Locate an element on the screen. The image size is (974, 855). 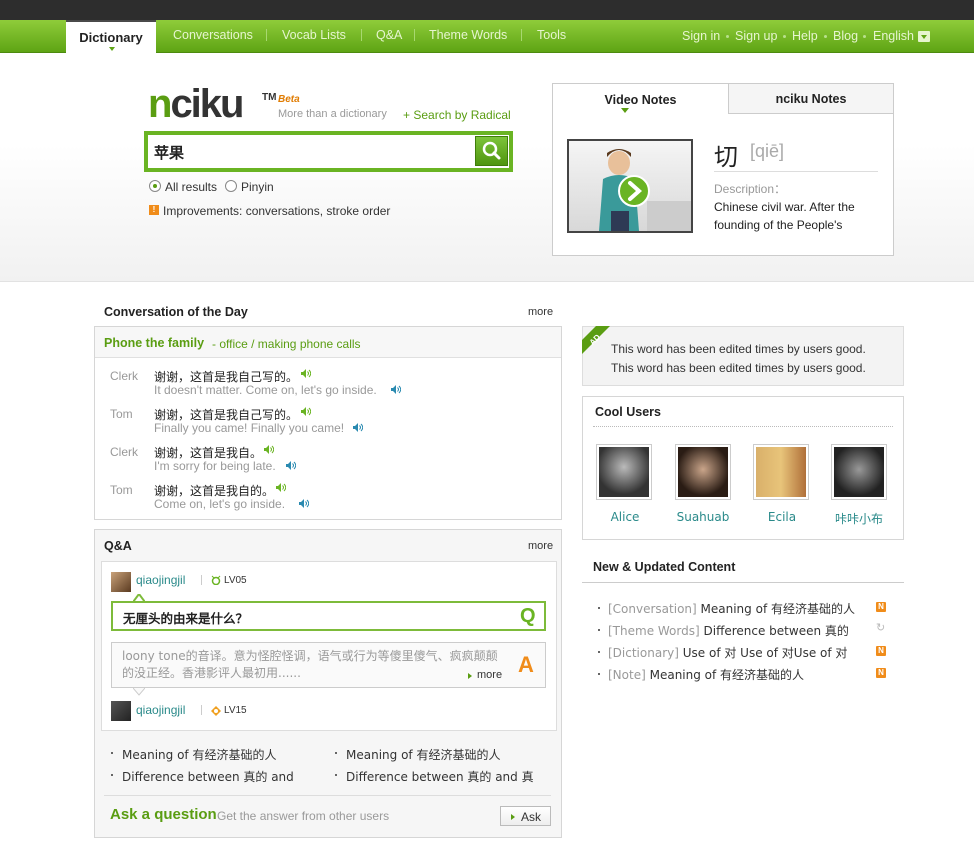
sign-up-link: Sign up is located at coordinates (756, 36).